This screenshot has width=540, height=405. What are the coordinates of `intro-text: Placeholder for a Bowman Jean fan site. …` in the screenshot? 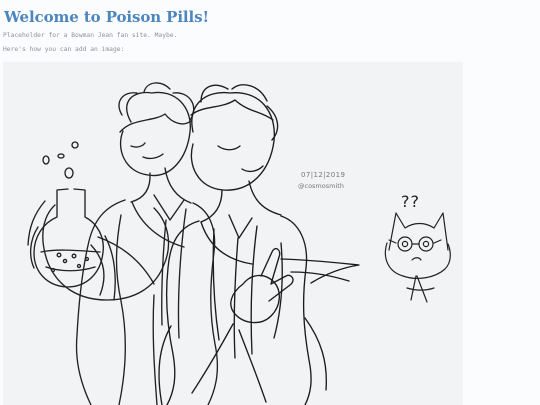 It's located at (90, 35).